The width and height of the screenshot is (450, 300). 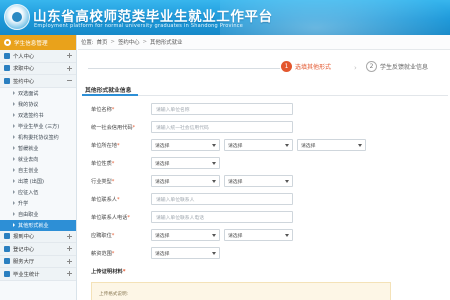 I want to click on collapse-icon, so click(x=69, y=80).